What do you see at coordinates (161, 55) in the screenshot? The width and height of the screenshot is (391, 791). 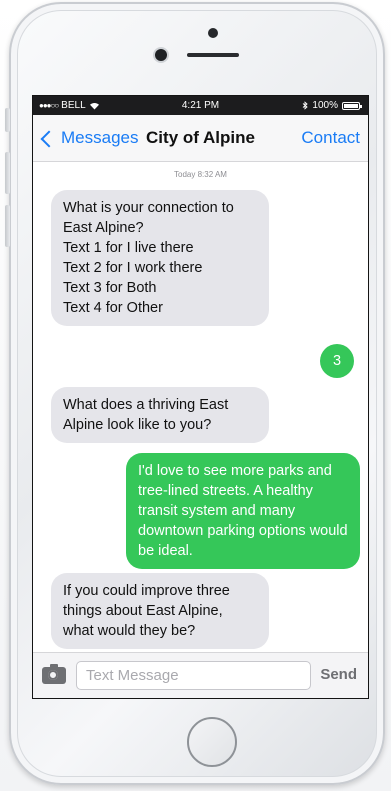 I see `front-camera` at bounding box center [161, 55].